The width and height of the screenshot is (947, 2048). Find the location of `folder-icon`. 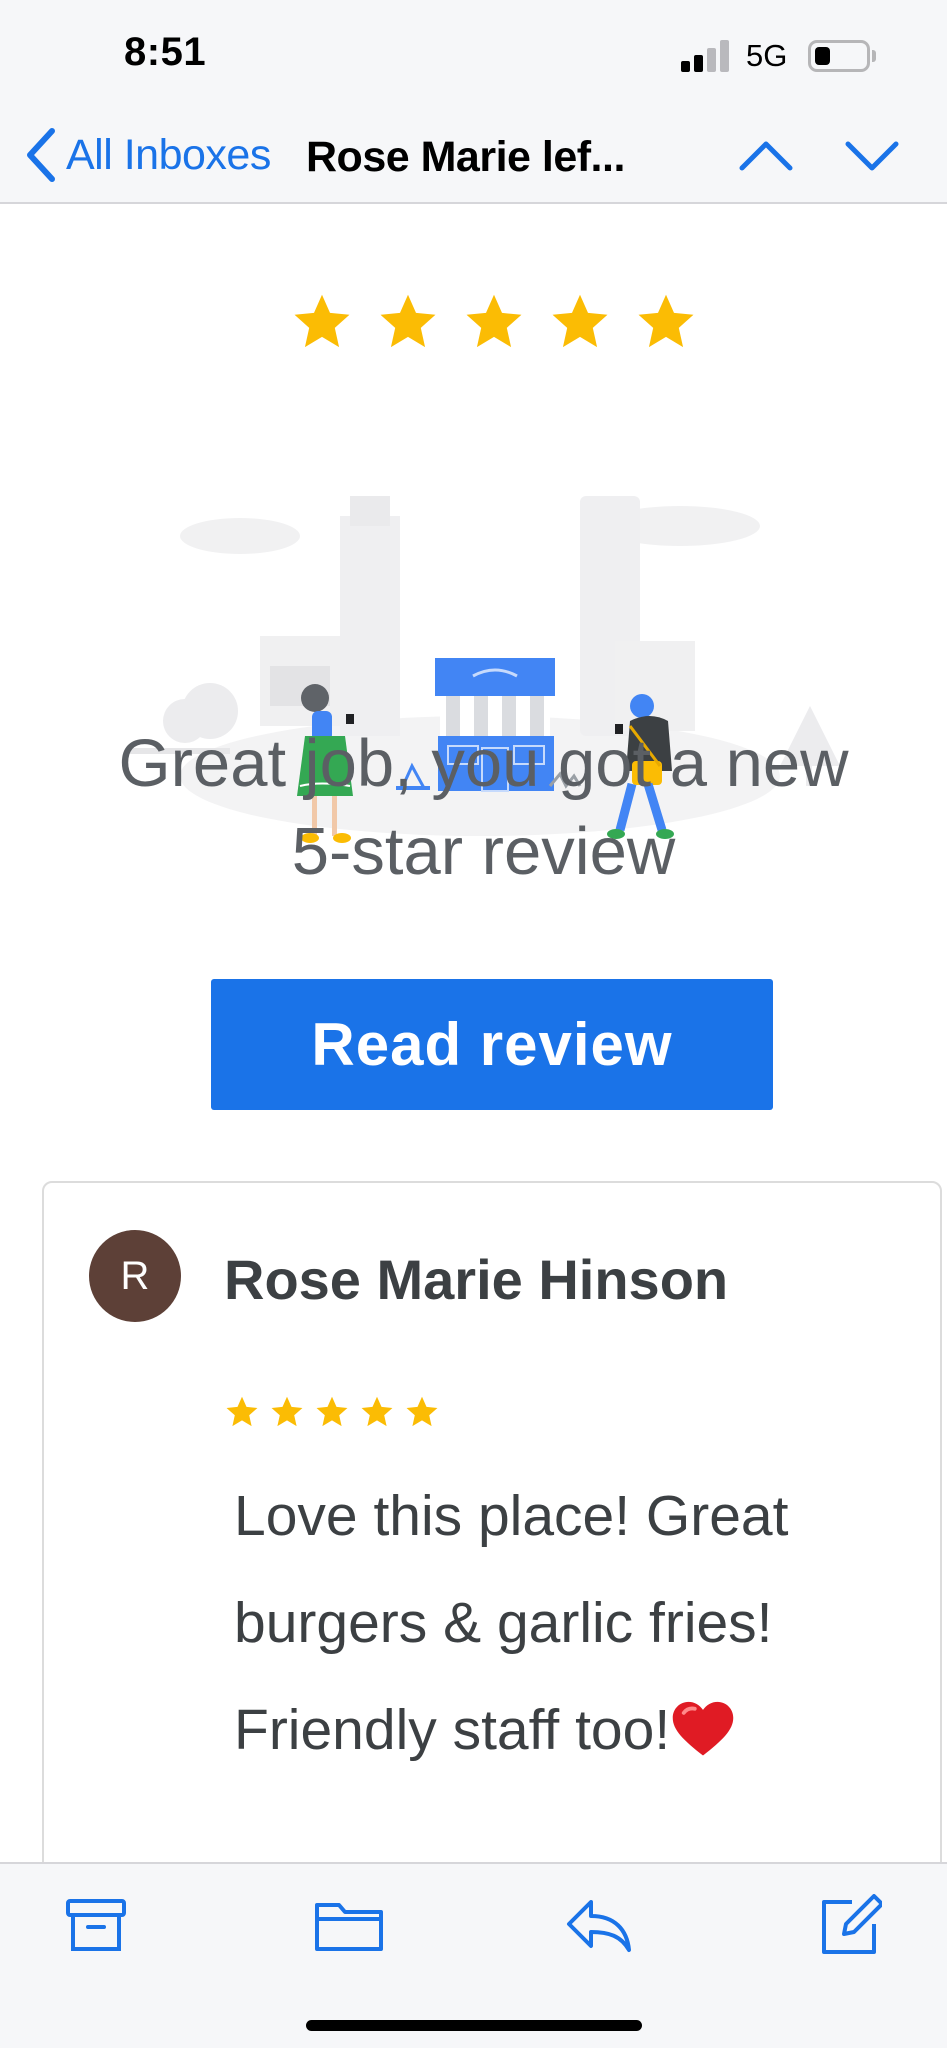

folder-icon is located at coordinates (349, 1927).